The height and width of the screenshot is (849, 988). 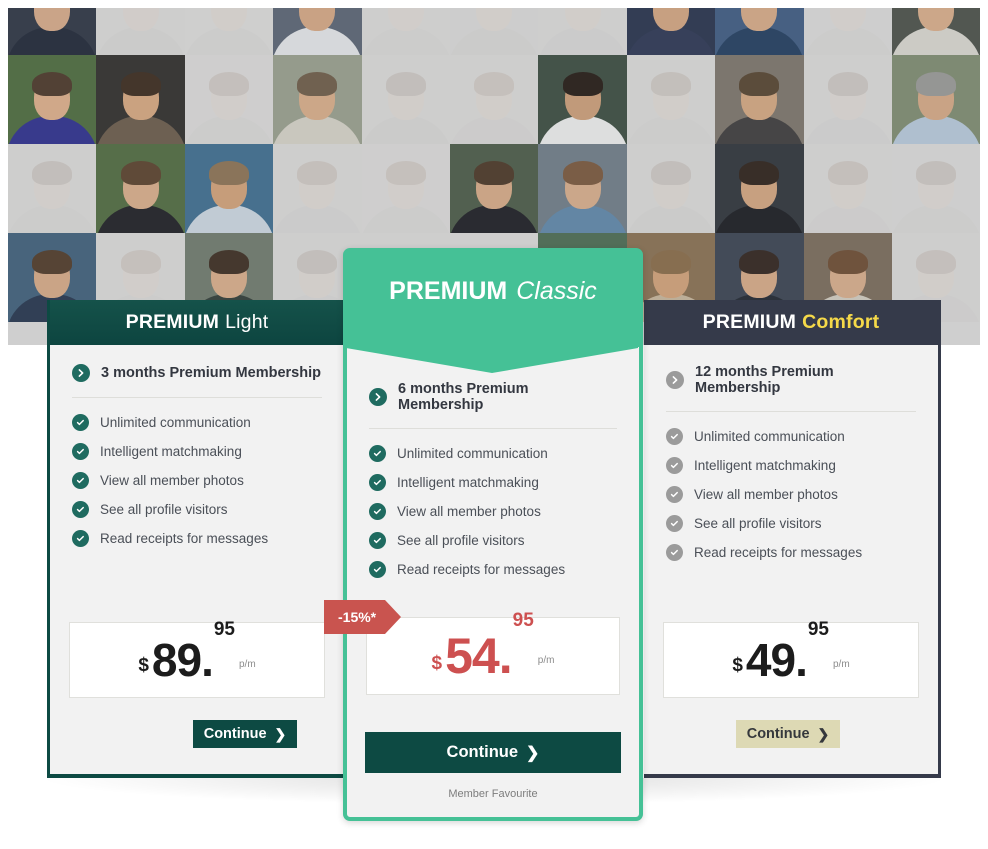 I want to click on price-box-classic: $ 54. 95 p/m, so click(x=493, y=652).